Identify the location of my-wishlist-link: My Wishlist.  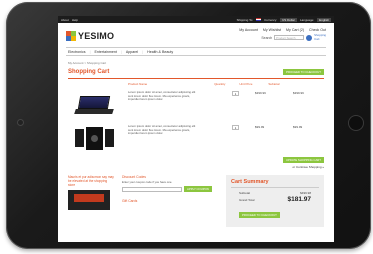
(272, 30).